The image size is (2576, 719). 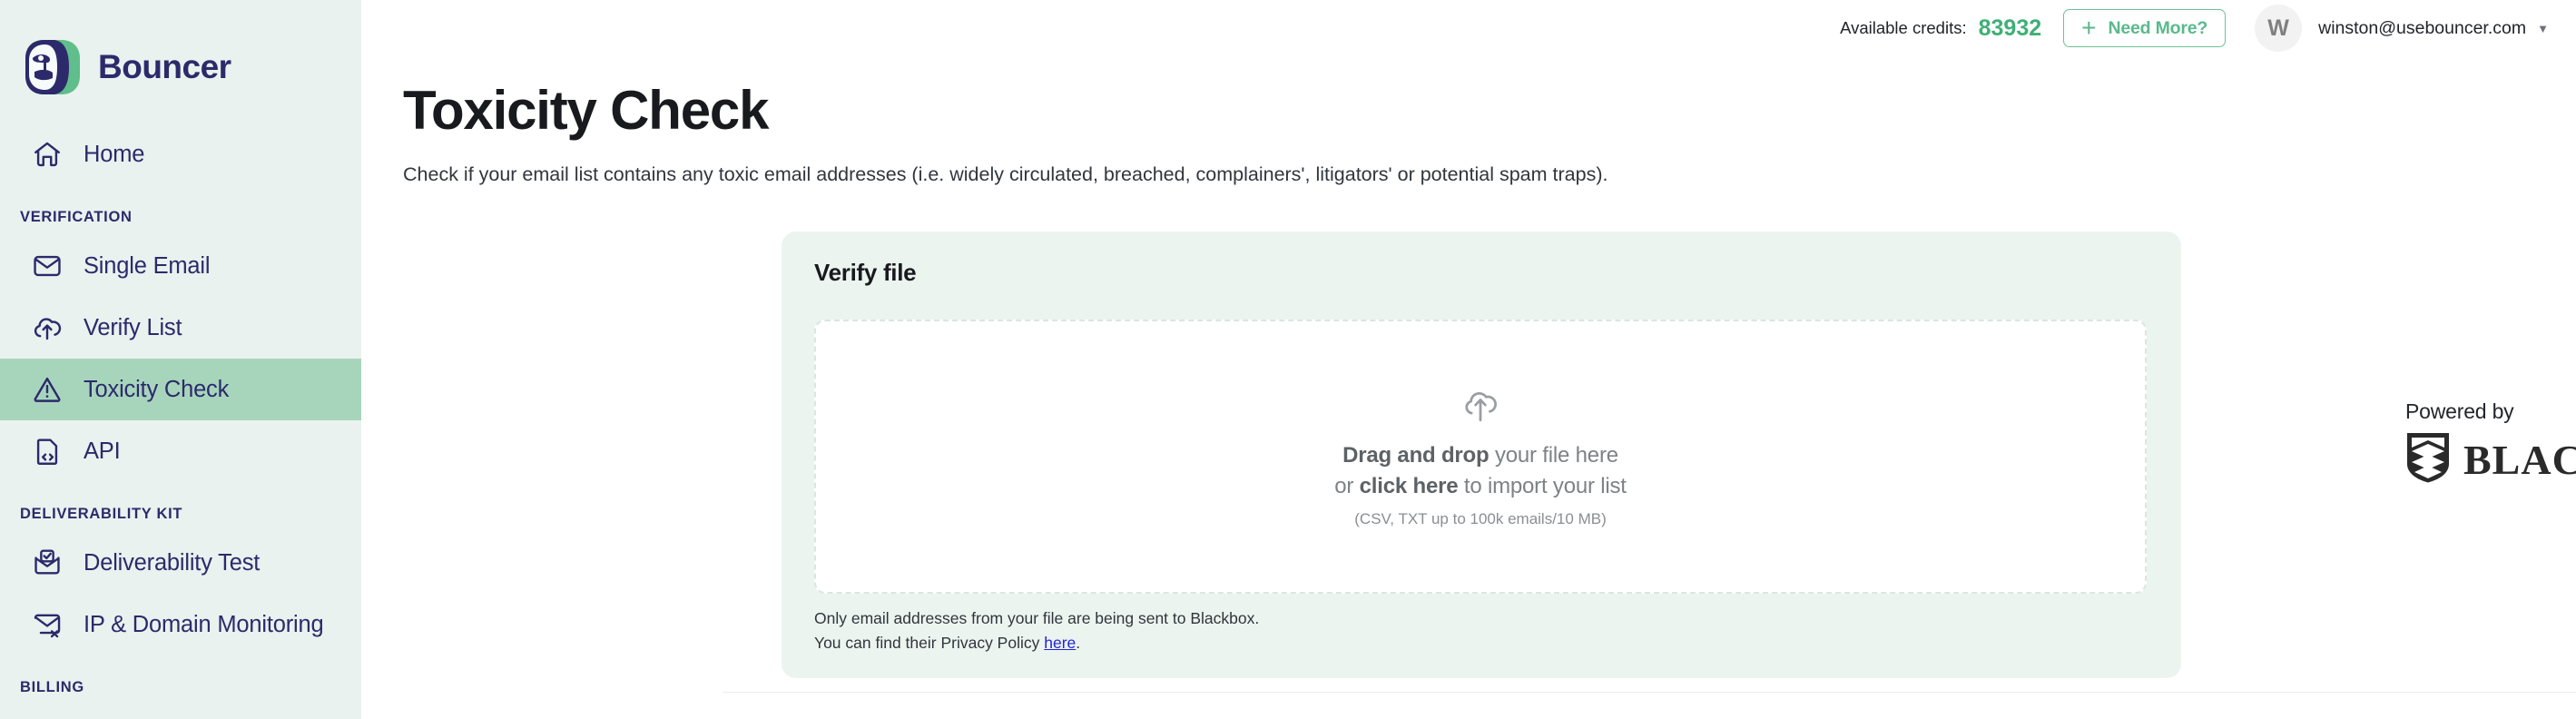 I want to click on plus-icon: +, so click(x=2089, y=28).